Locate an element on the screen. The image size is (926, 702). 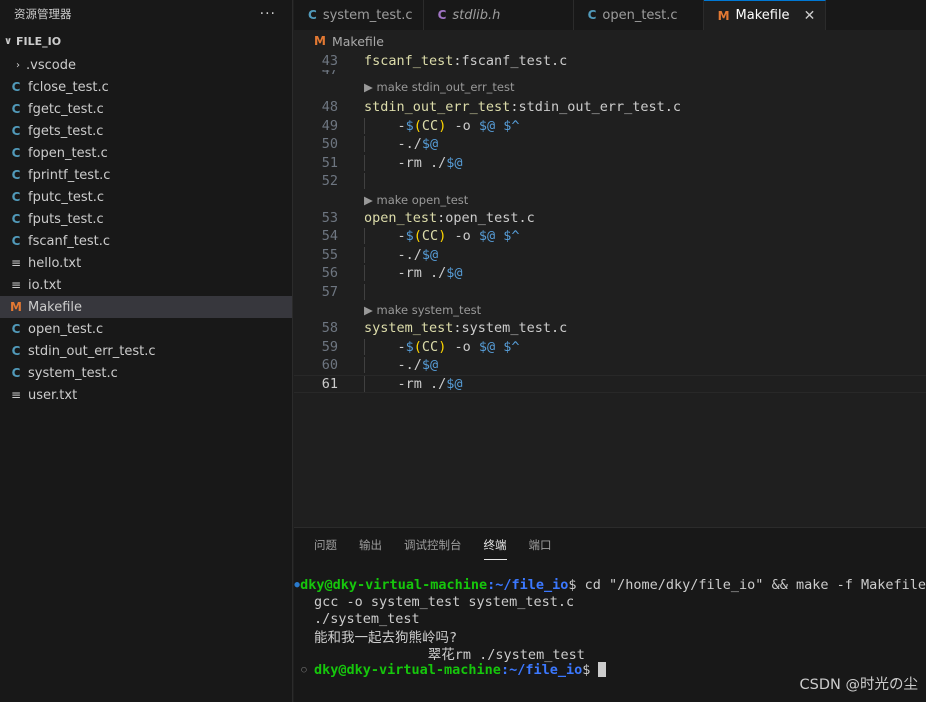
file-label: io.txt is located at coordinates (45, 285).